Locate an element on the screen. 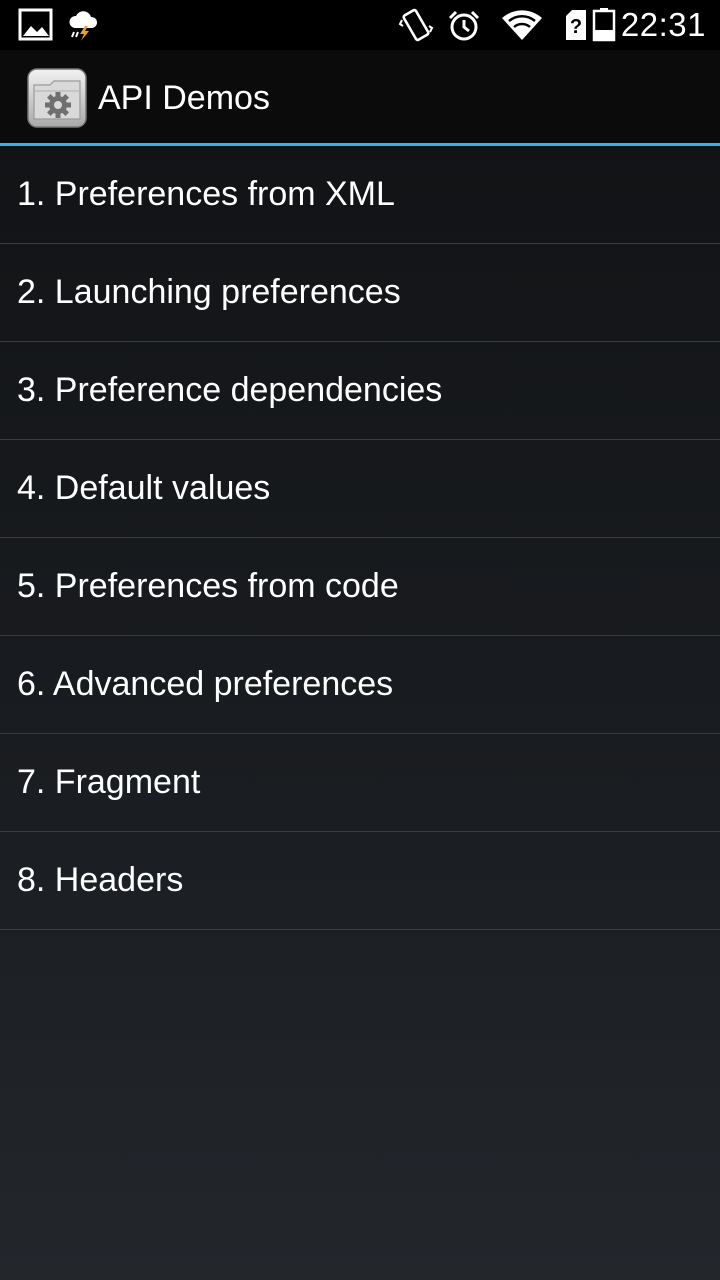 The width and height of the screenshot is (720, 1280). list-item-label: 2. Launching preferences is located at coordinates (209, 292).